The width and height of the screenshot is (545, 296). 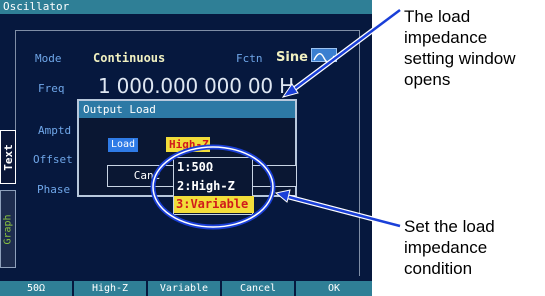 I want to click on arrow-to-dropdown, so click(x=337, y=209).